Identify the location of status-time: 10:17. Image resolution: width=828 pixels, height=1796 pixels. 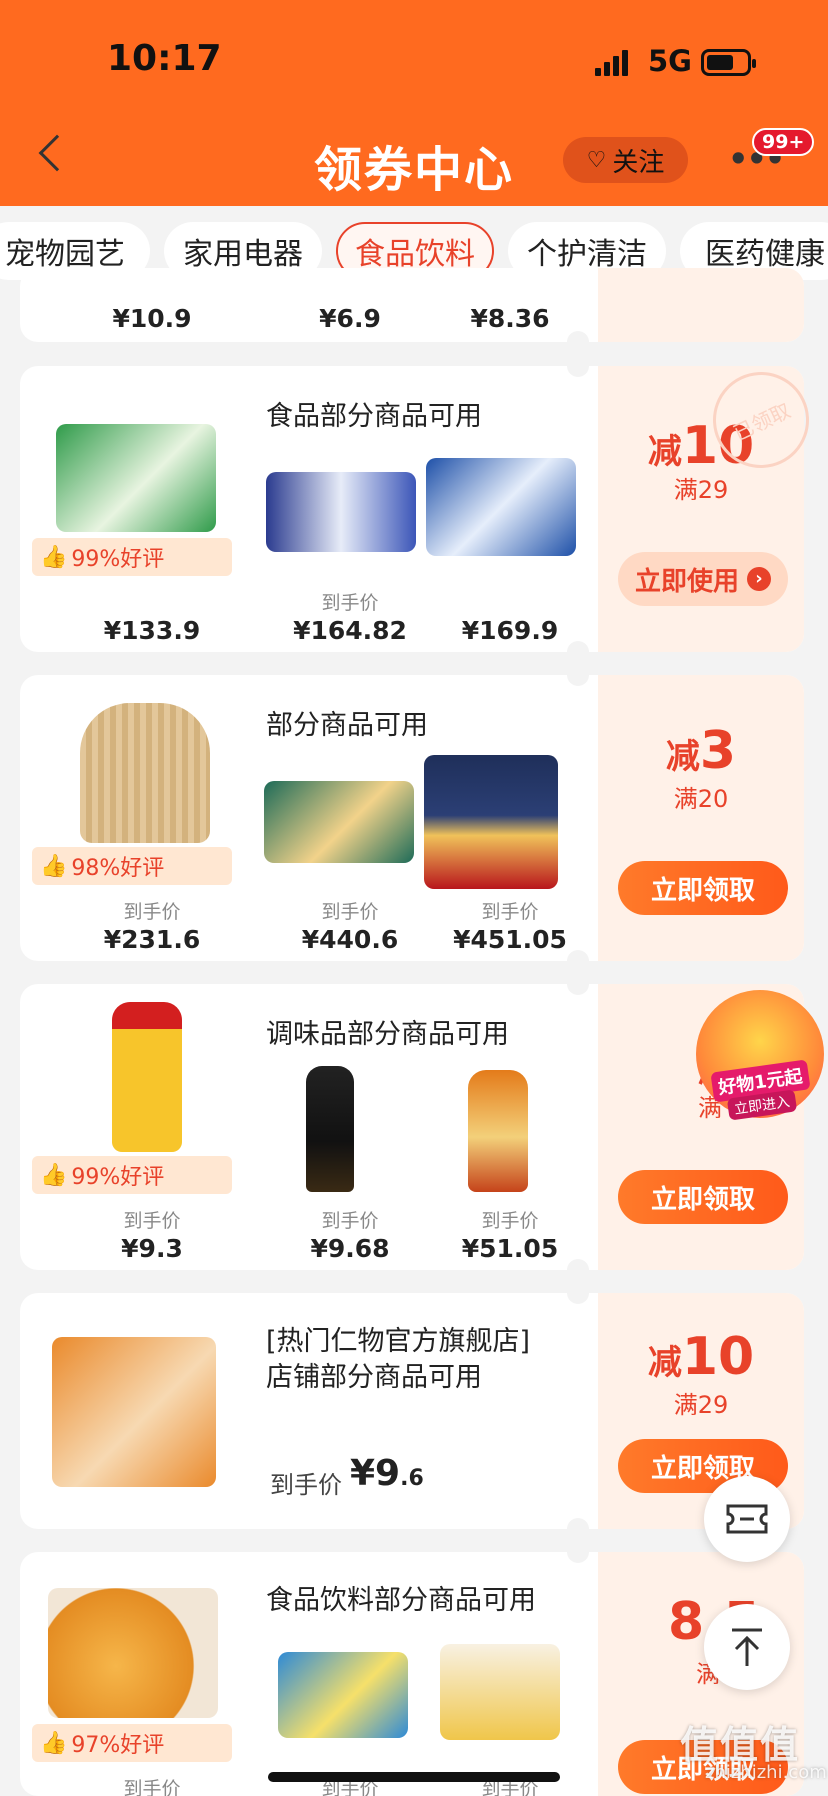
(164, 58).